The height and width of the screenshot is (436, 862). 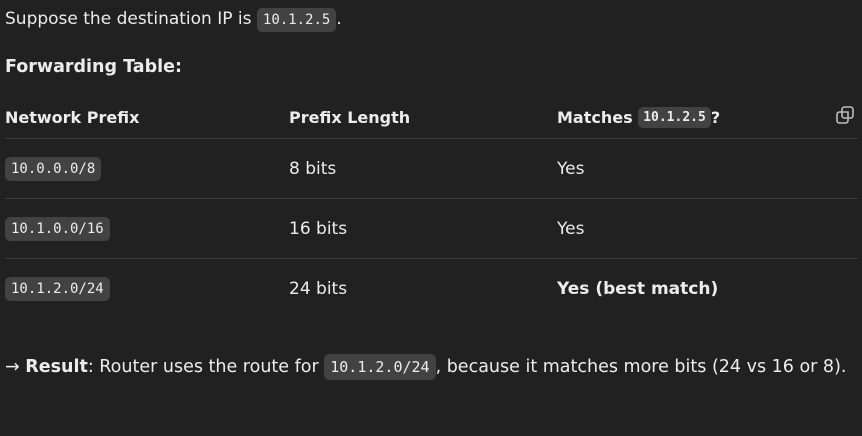 I want to click on result-label: Result, so click(x=56, y=367).